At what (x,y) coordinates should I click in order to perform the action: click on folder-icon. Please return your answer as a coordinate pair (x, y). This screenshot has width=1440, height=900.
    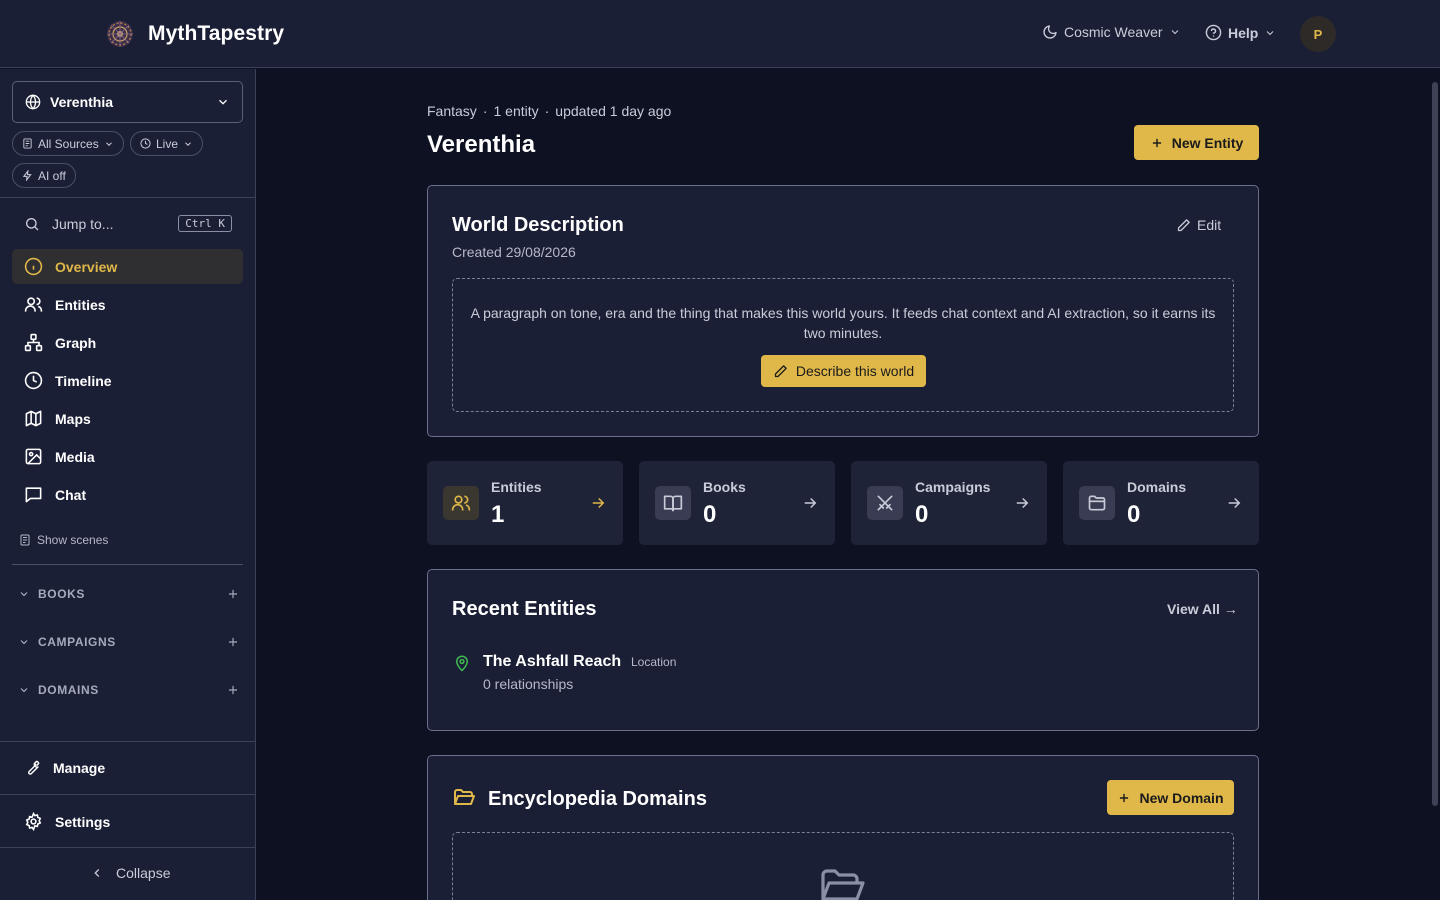
    Looking at the image, I should click on (1097, 503).